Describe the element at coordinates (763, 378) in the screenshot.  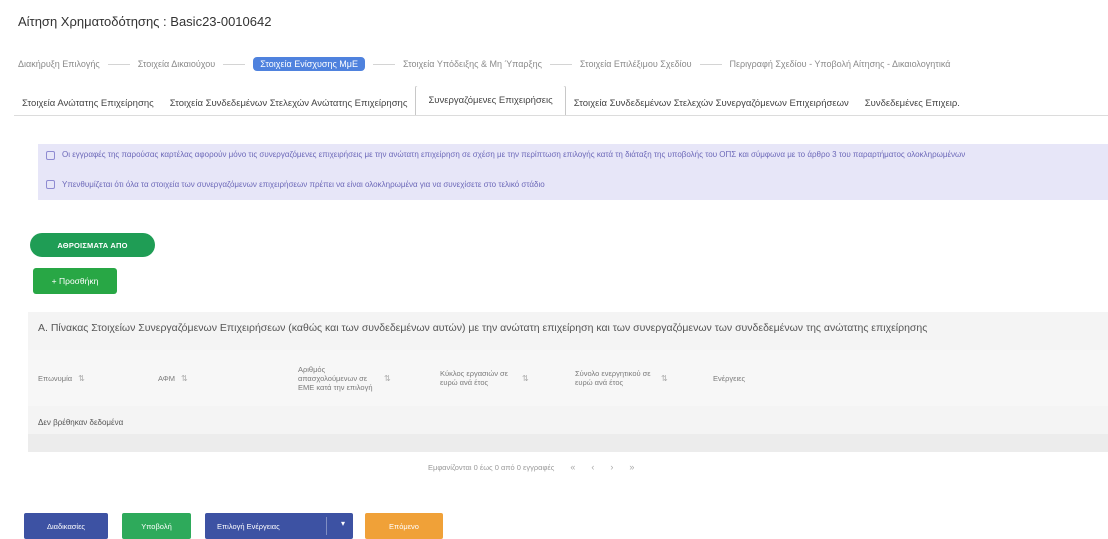
I see `column-header: Ενέργειες` at that location.